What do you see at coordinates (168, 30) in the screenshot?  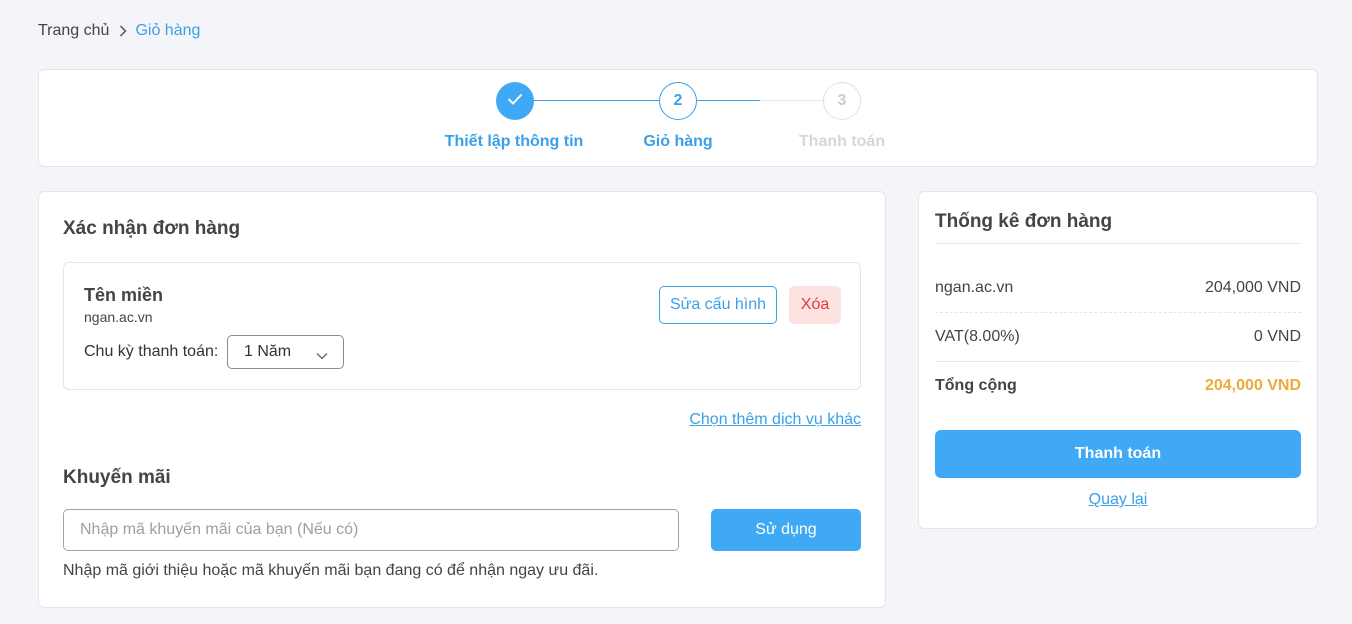 I see `breadcrumb-current: Giỏ hàng` at bounding box center [168, 30].